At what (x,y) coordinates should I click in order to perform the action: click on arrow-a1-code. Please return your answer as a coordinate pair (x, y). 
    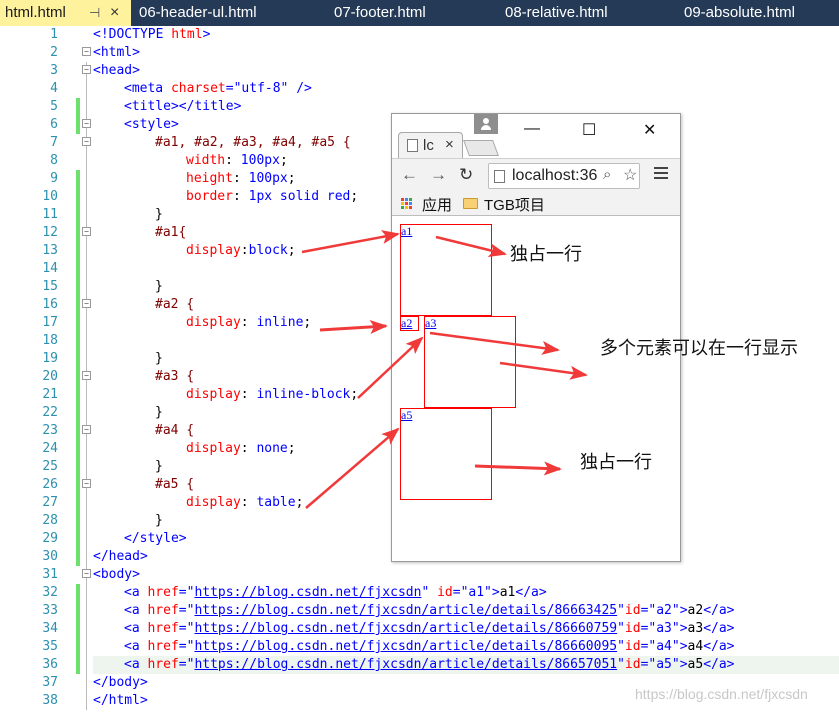
    Looking at the image, I should click on (350, 242).